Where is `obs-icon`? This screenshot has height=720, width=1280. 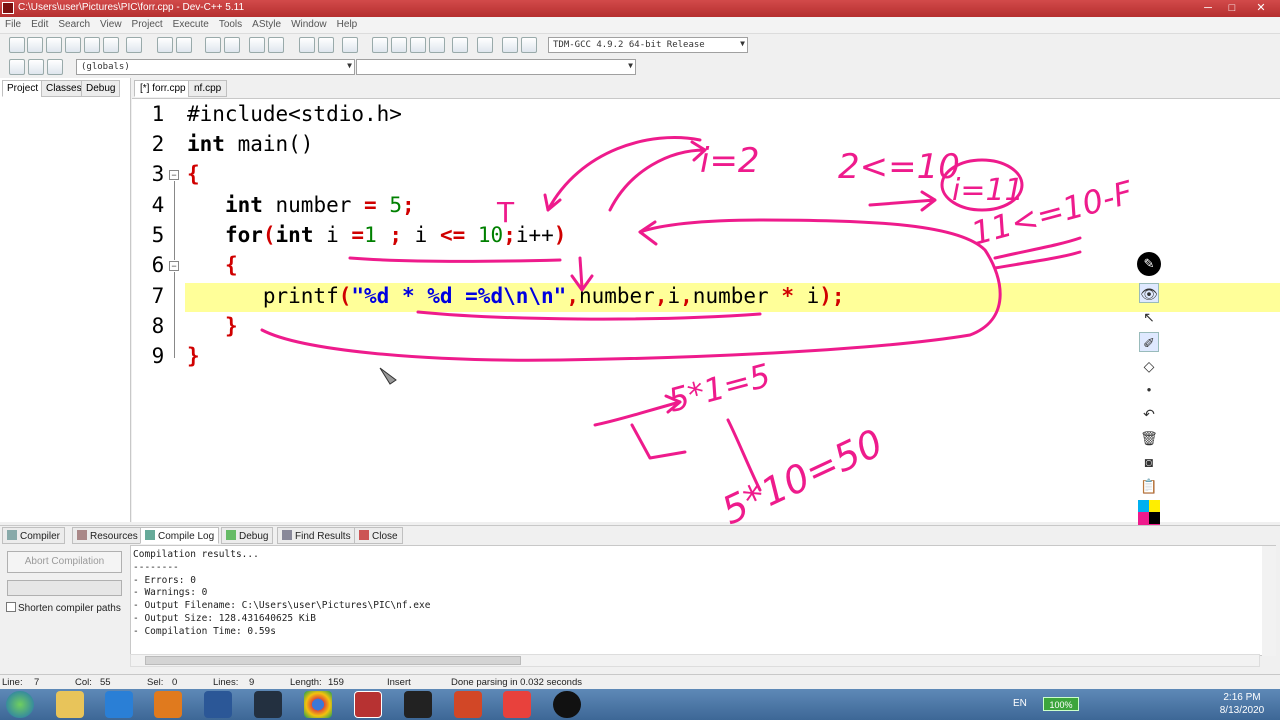
obs-icon is located at coordinates (418, 704).